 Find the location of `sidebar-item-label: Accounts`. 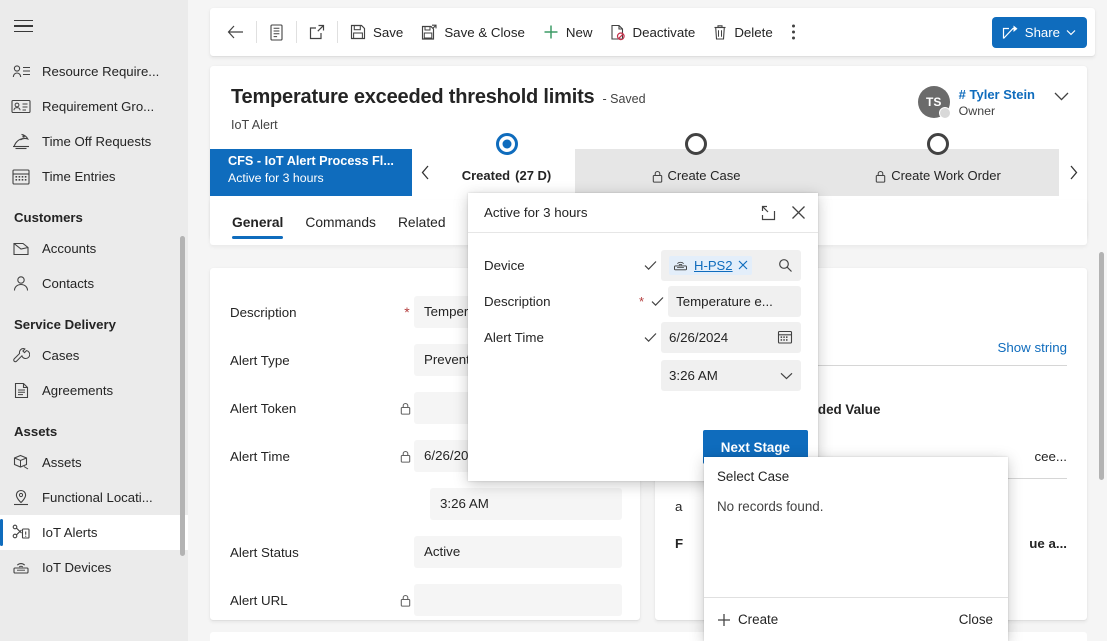

sidebar-item-label: Accounts is located at coordinates (69, 248).